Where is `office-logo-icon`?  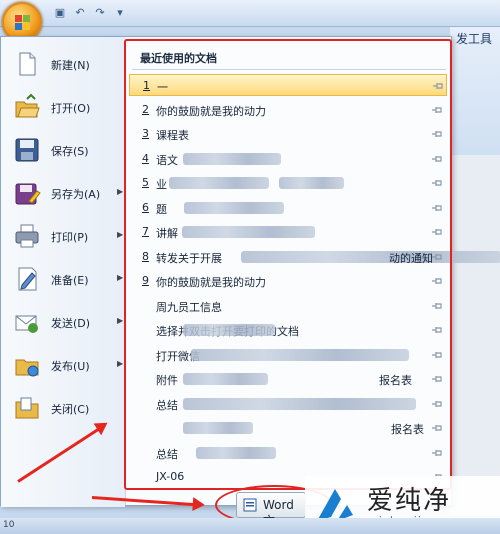 office-logo-icon is located at coordinates (23, 23).